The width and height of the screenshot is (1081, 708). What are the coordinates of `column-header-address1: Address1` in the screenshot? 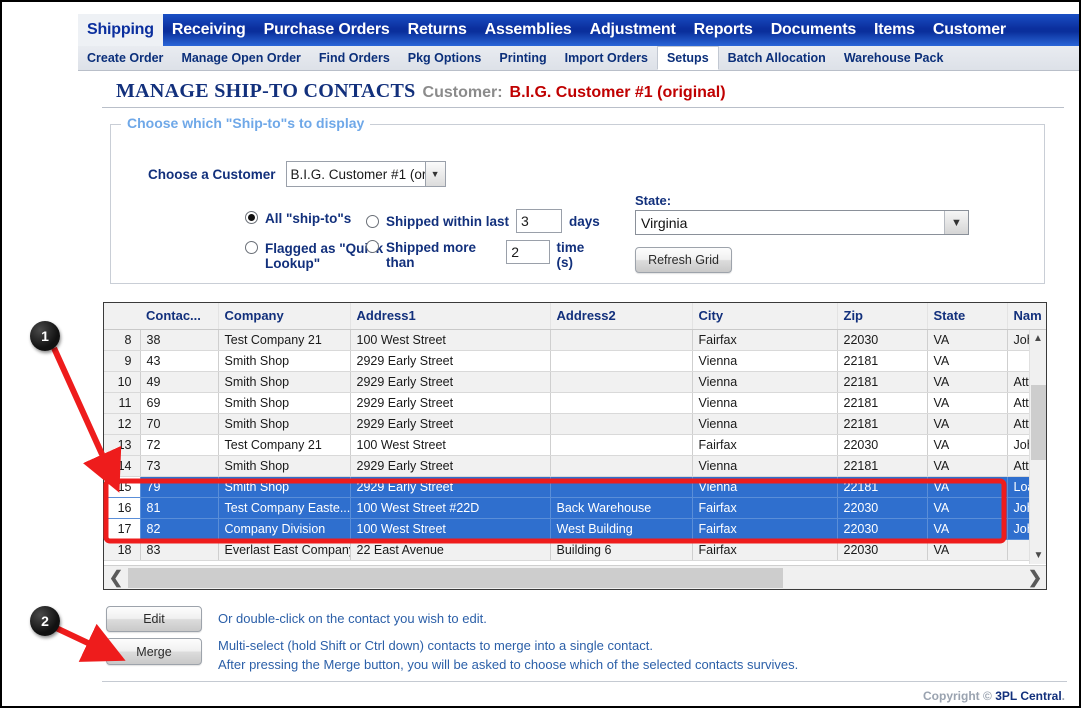 It's located at (450, 316).